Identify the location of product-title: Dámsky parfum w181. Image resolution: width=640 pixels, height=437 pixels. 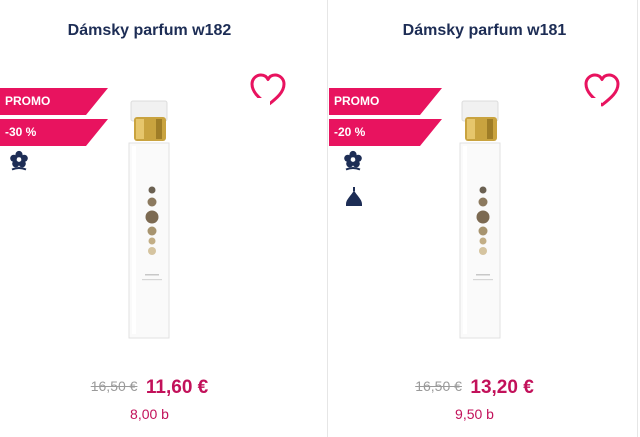
(484, 31).